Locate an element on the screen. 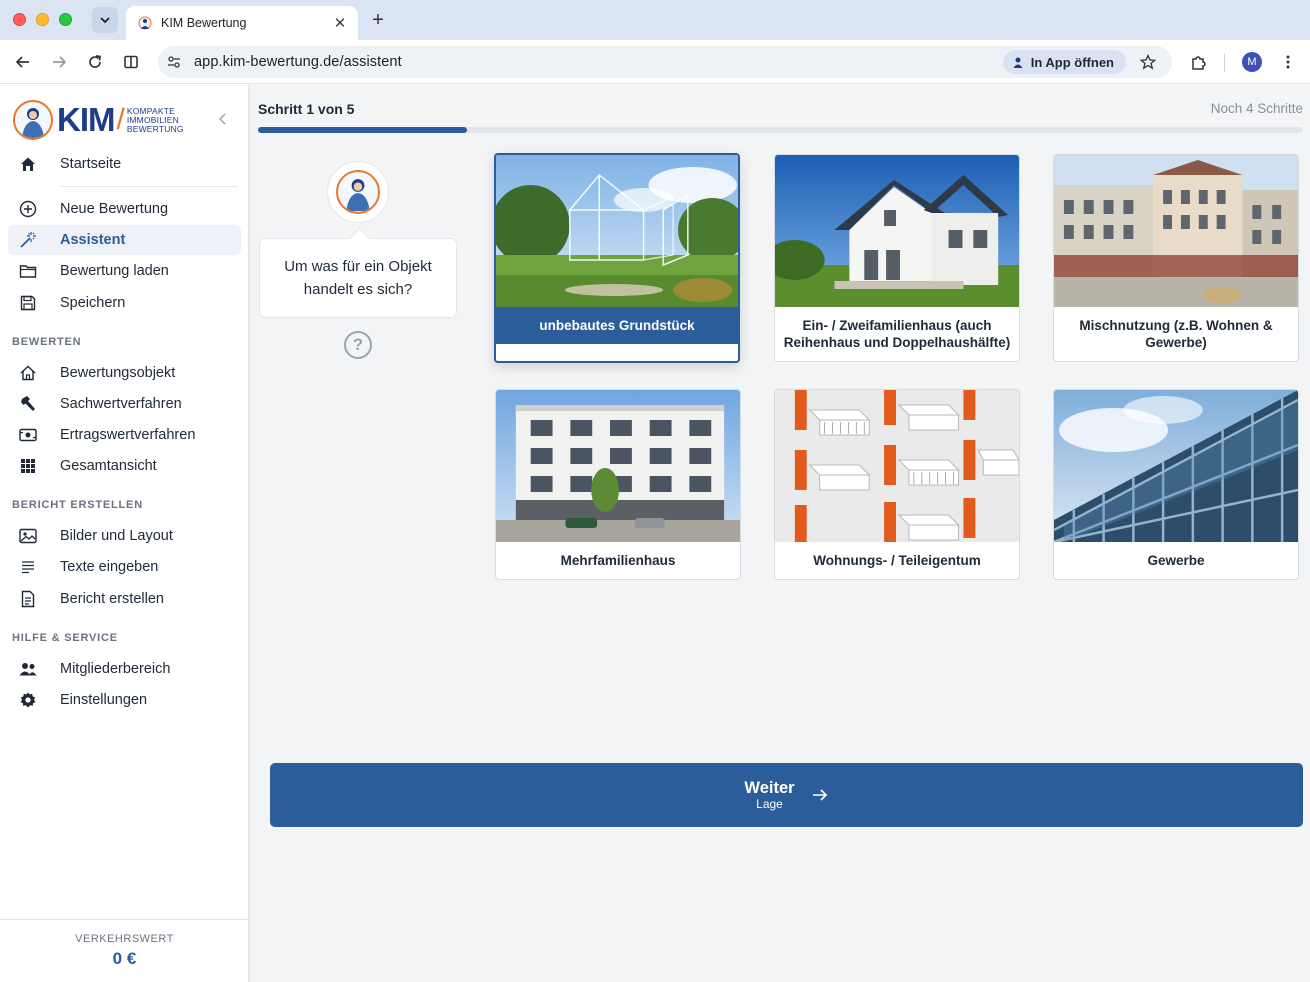  next-button-label: Weiter is located at coordinates (769, 788).